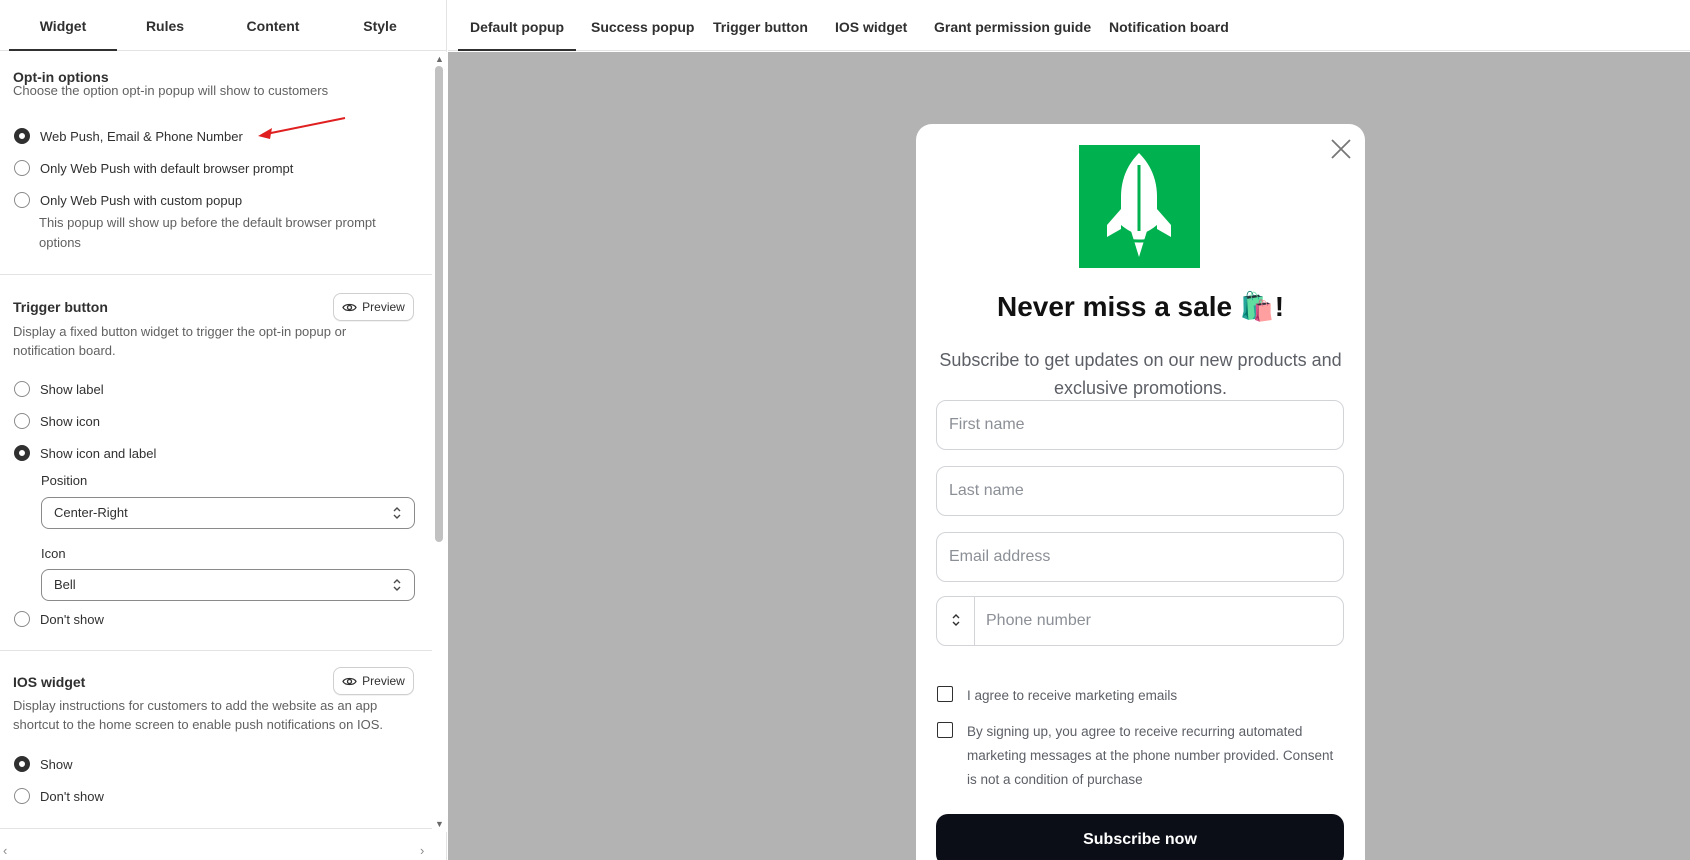  I want to click on scroll-left-icon: ‹, so click(5, 850).